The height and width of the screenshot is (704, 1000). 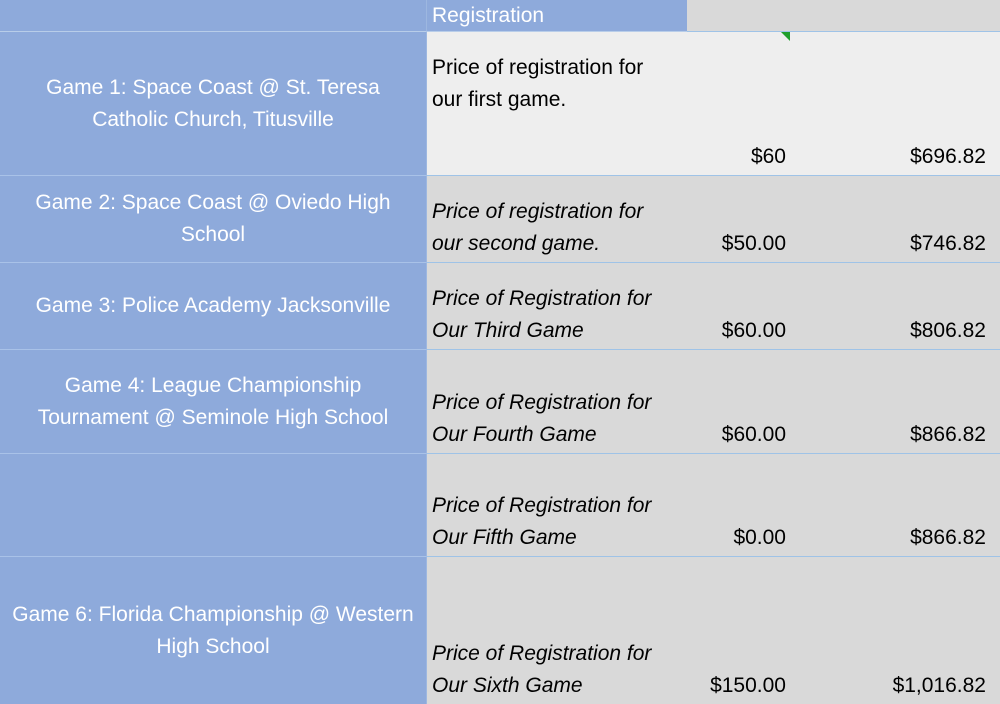 I want to click on price-value: $50.00, so click(x=753, y=243).